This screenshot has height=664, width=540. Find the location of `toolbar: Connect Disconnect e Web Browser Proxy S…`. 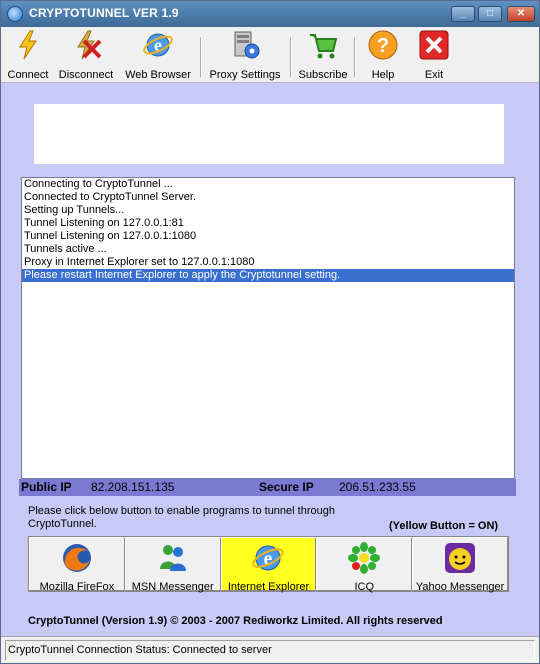

toolbar: Connect Disconnect e Web Browser Proxy S… is located at coordinates (270, 55).